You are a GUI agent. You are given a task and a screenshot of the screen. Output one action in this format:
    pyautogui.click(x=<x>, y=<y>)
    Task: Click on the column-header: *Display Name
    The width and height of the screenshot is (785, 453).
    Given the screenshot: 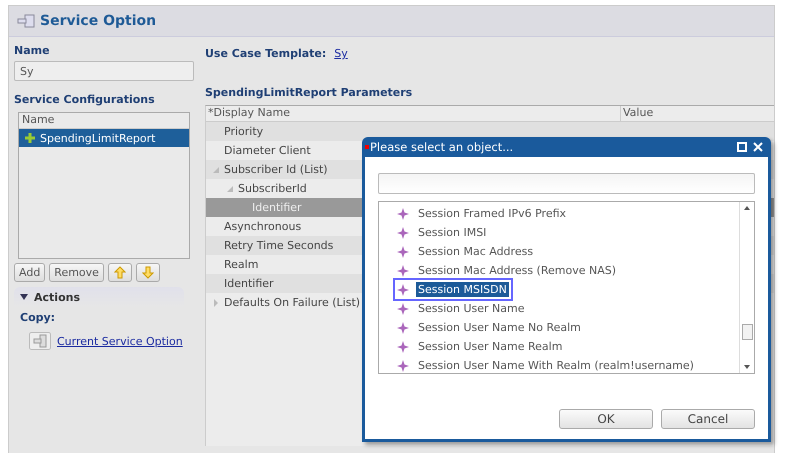 What is the action you would take?
    pyautogui.click(x=413, y=113)
    